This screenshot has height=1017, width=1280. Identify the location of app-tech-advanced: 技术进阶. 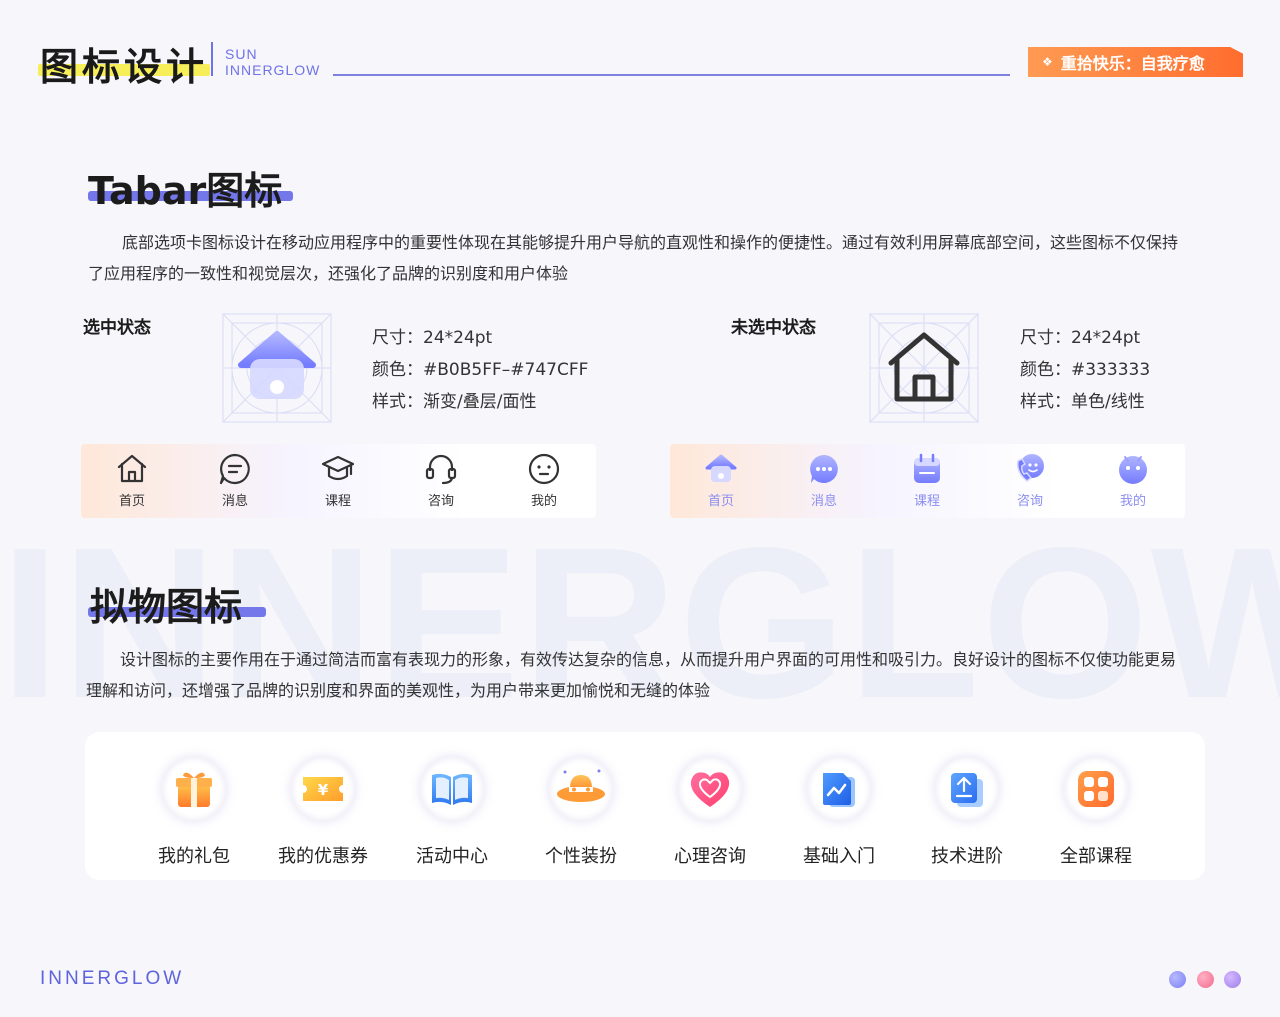
(967, 812).